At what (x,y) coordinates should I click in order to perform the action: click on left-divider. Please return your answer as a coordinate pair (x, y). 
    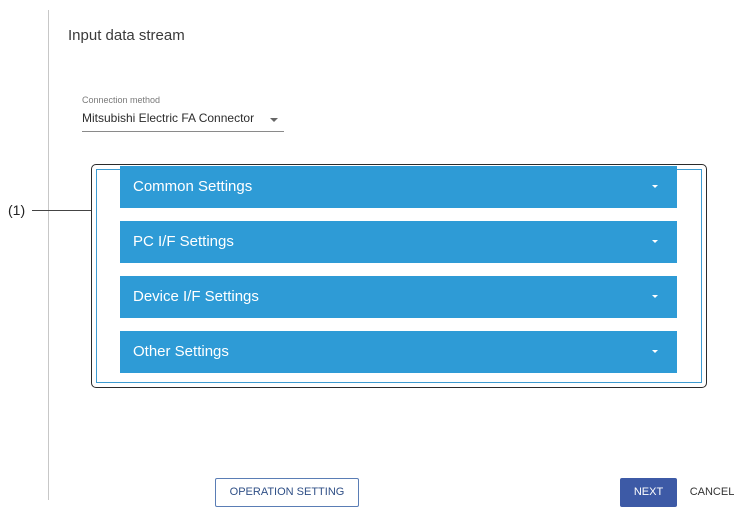
    Looking at the image, I should click on (48, 255).